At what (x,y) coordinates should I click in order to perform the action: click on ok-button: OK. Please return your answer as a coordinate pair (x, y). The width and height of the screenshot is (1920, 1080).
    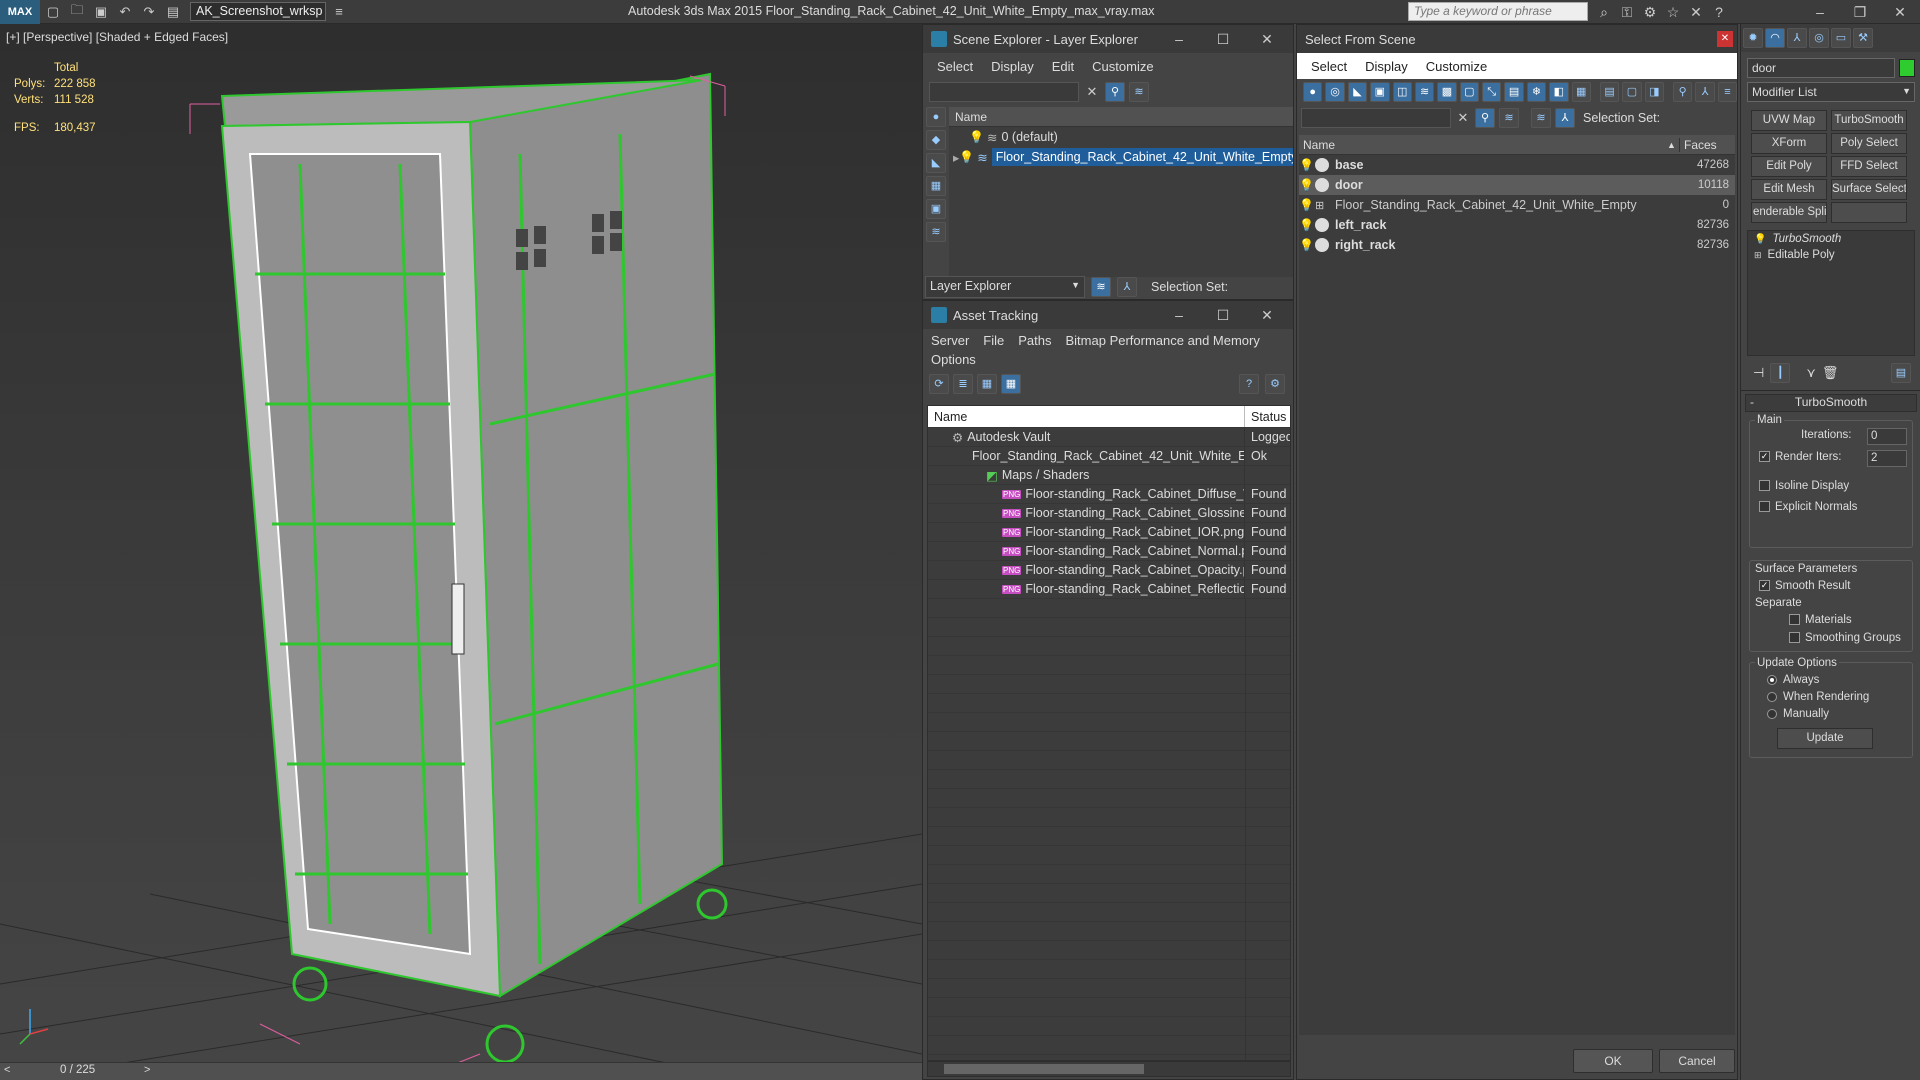
    Looking at the image, I should click on (1613, 1061).